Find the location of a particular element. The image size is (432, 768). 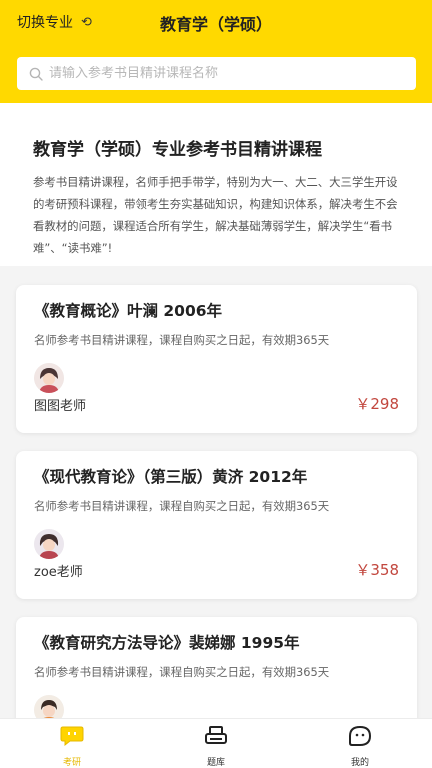

search-input is located at coordinates (219, 73).